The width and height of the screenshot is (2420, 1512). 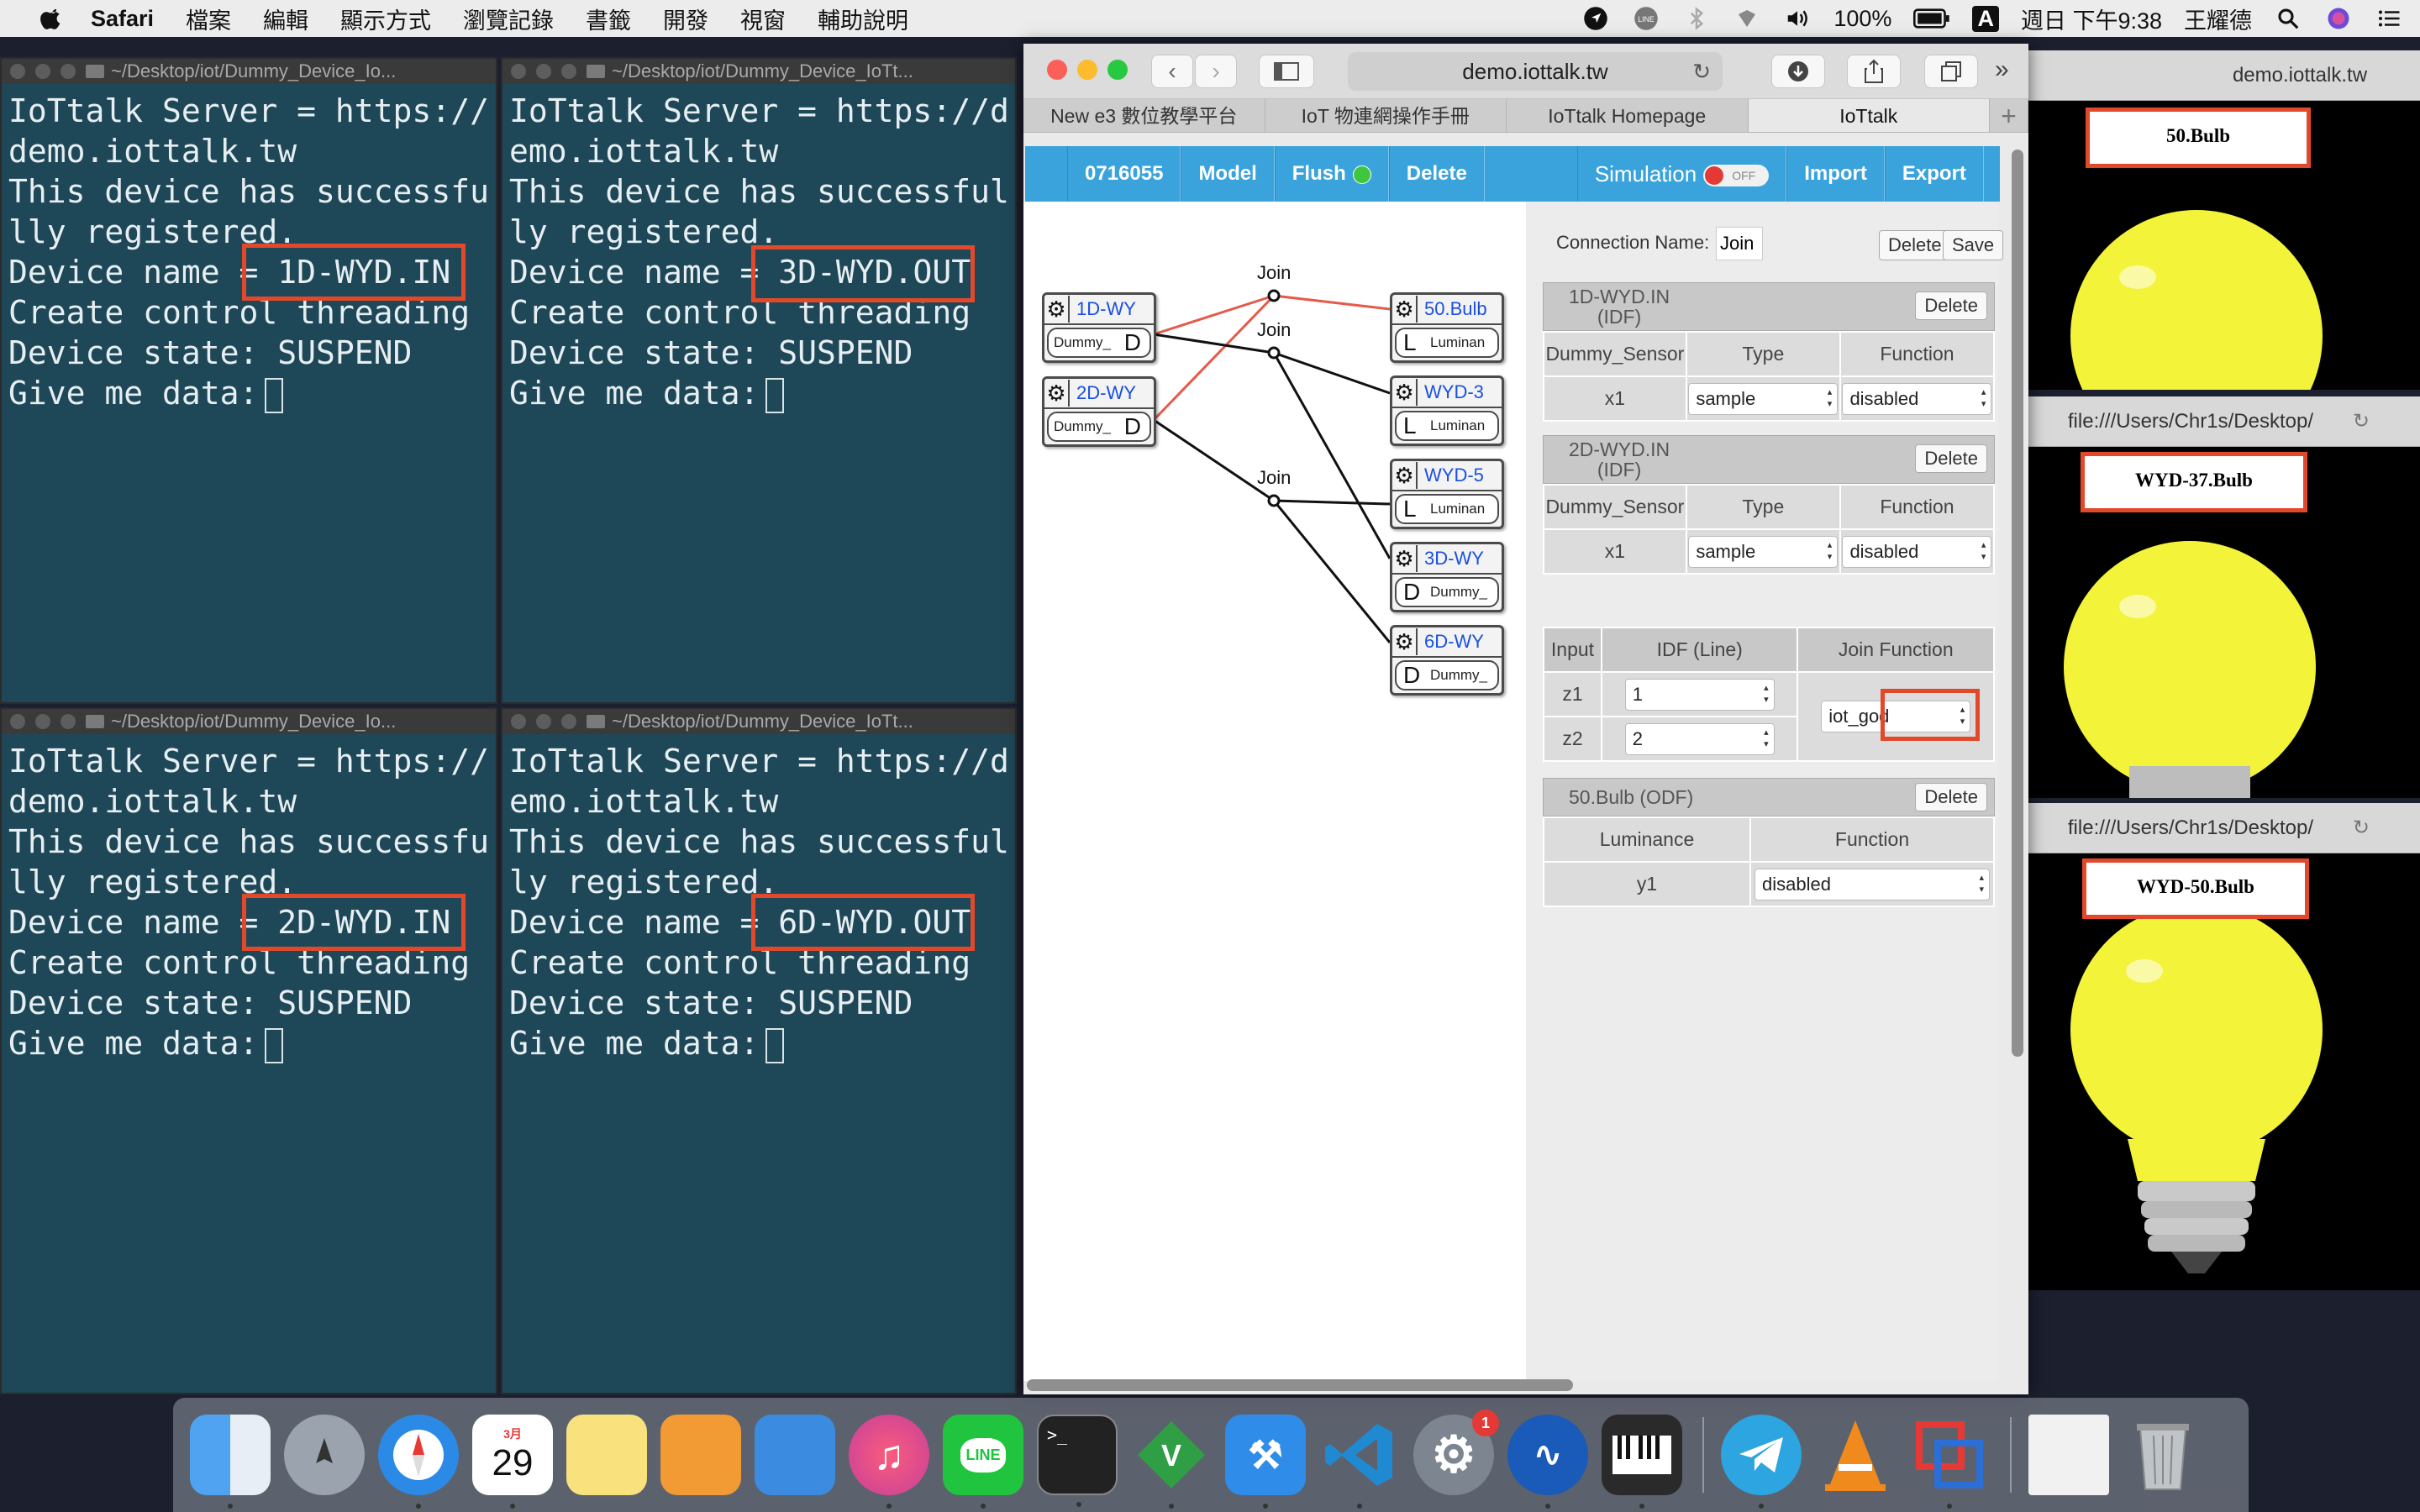 I want to click on tab-e3: New e3 數位教學平台, so click(x=1144, y=115).